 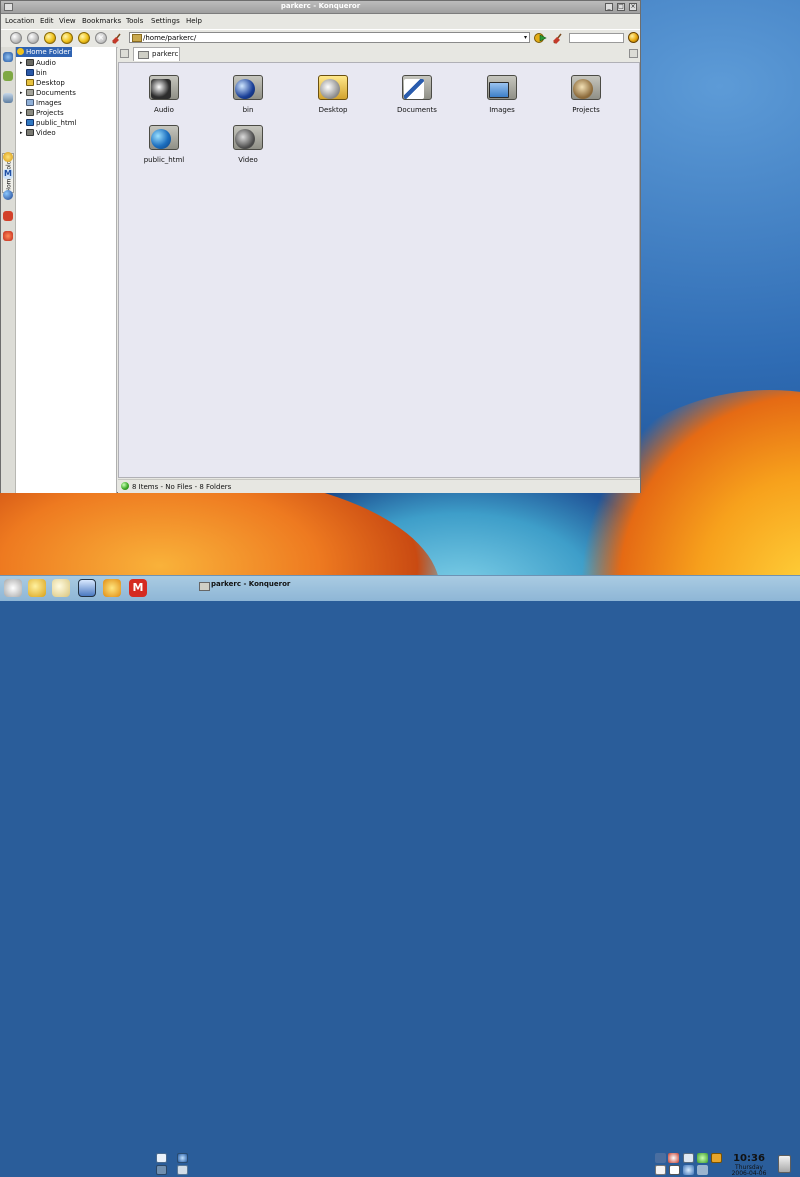 I want to click on item-desktop: Desktop, so click(x=333, y=96).